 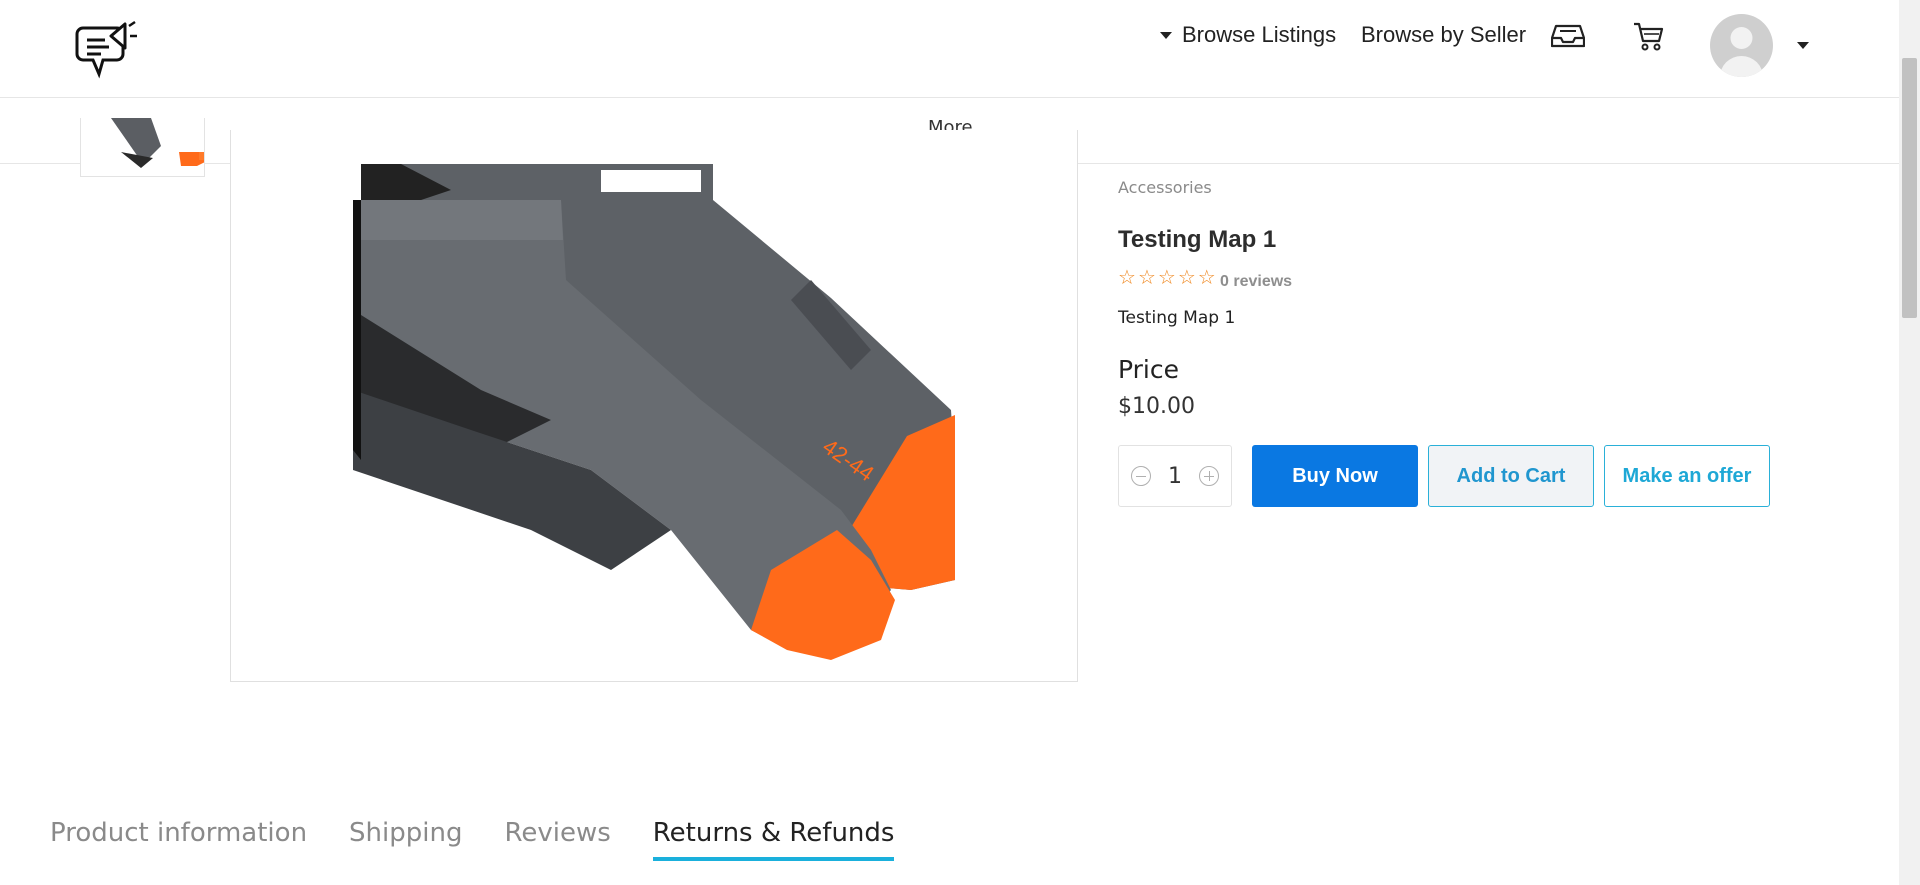 What do you see at coordinates (773, 839) in the screenshot?
I see `tab-returns-refunds: Returns & Refunds` at bounding box center [773, 839].